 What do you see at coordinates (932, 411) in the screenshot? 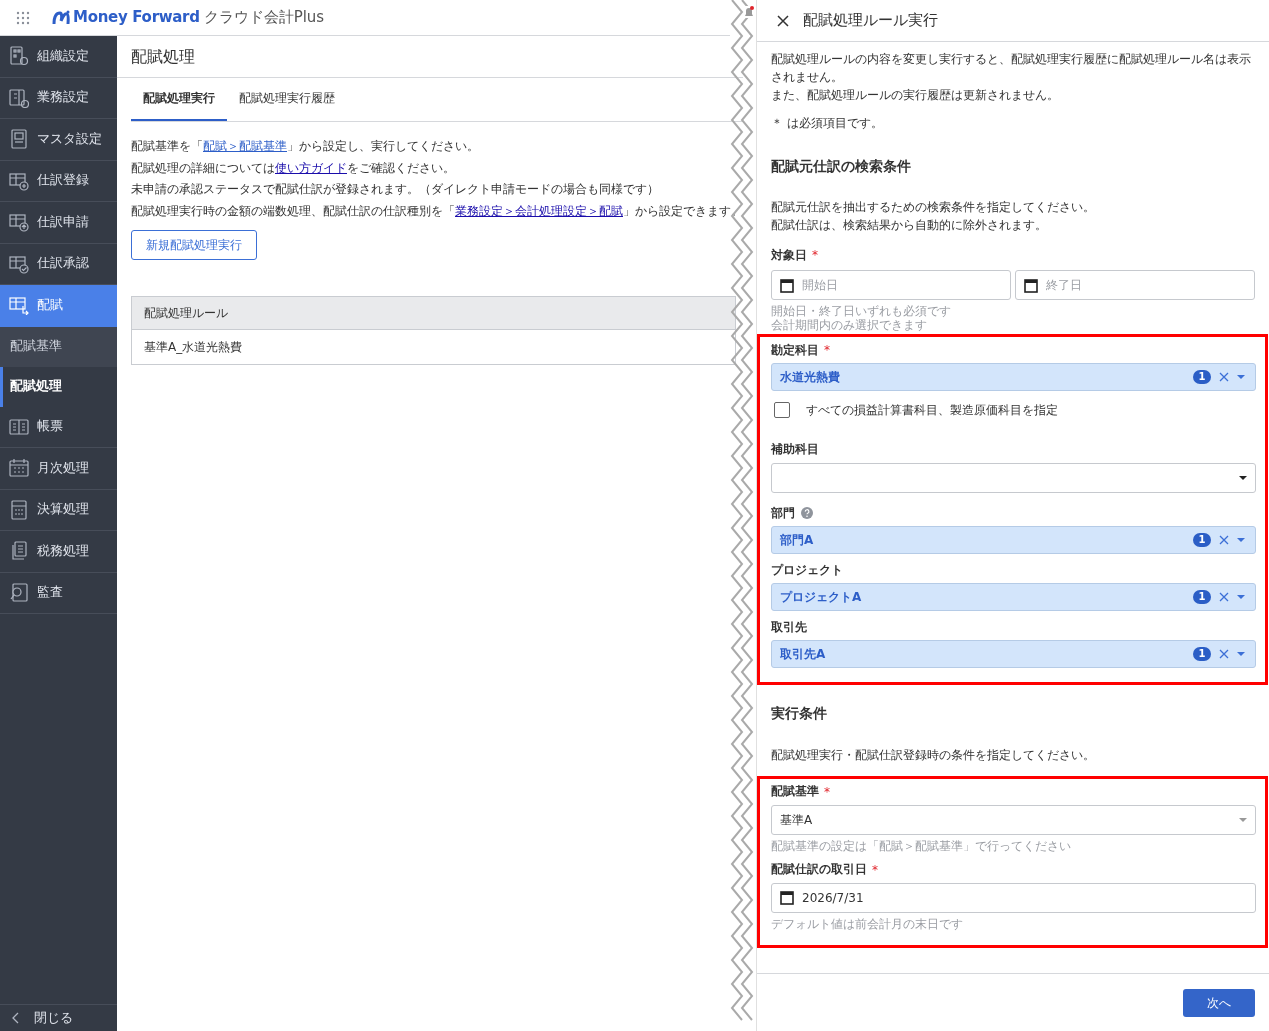
I see `checkbox-label: すべての損益計算書科目、製造原価科目を指定` at bounding box center [932, 411].